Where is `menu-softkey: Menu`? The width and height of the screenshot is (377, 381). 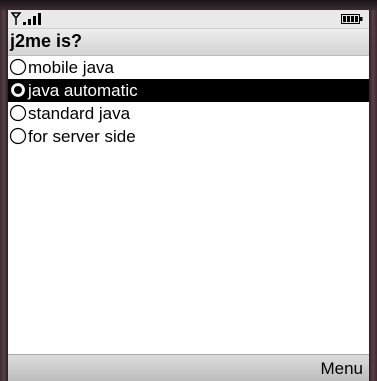 menu-softkey: Menu is located at coordinates (341, 369).